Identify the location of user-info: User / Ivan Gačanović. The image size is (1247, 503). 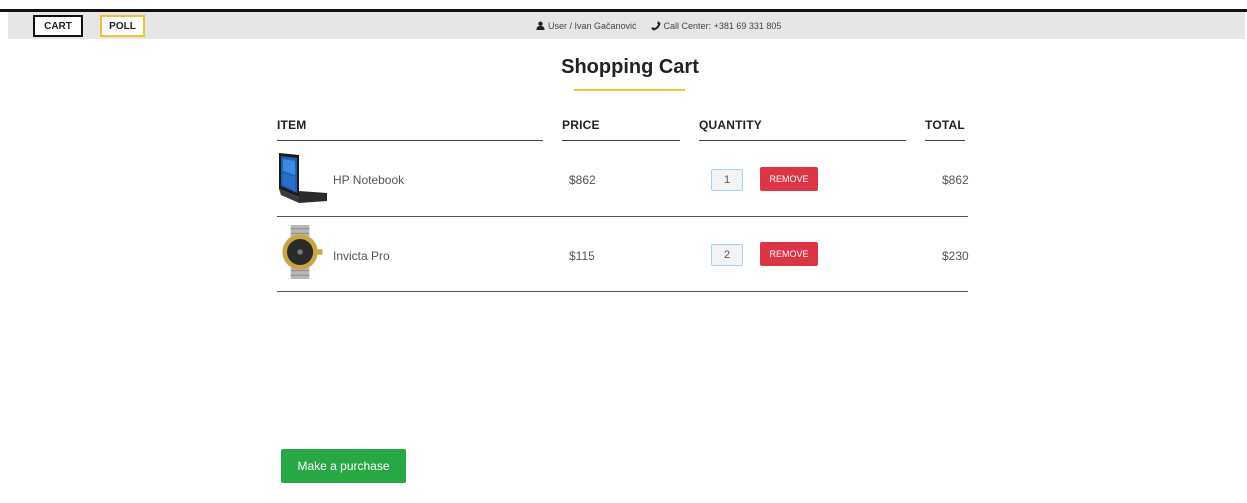
(586, 26).